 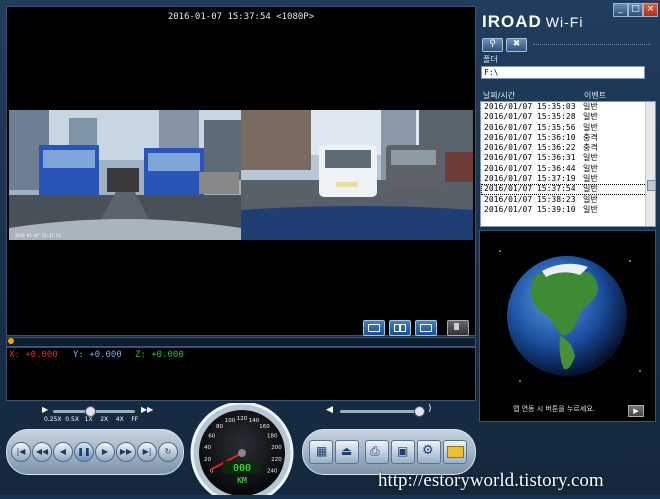 What do you see at coordinates (533, 21) in the screenshot?
I see `app-logo: IROAD Wi-Fi` at bounding box center [533, 21].